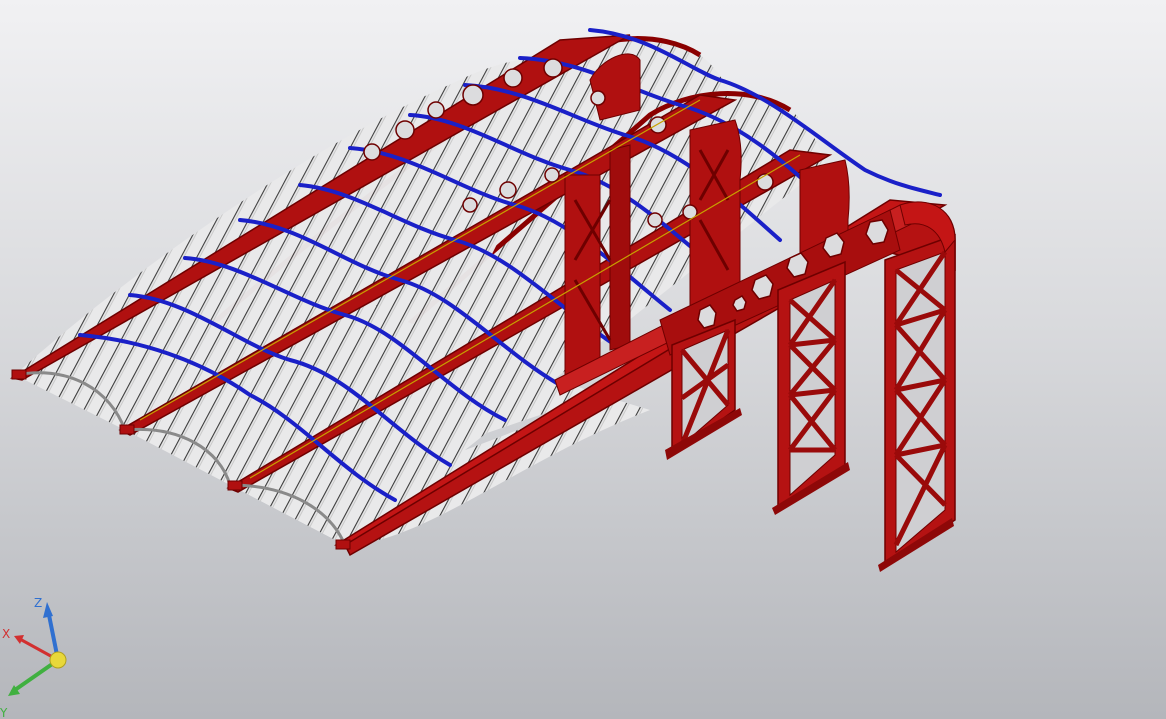  I want to click on z-axis-label: Z, so click(38, 603).